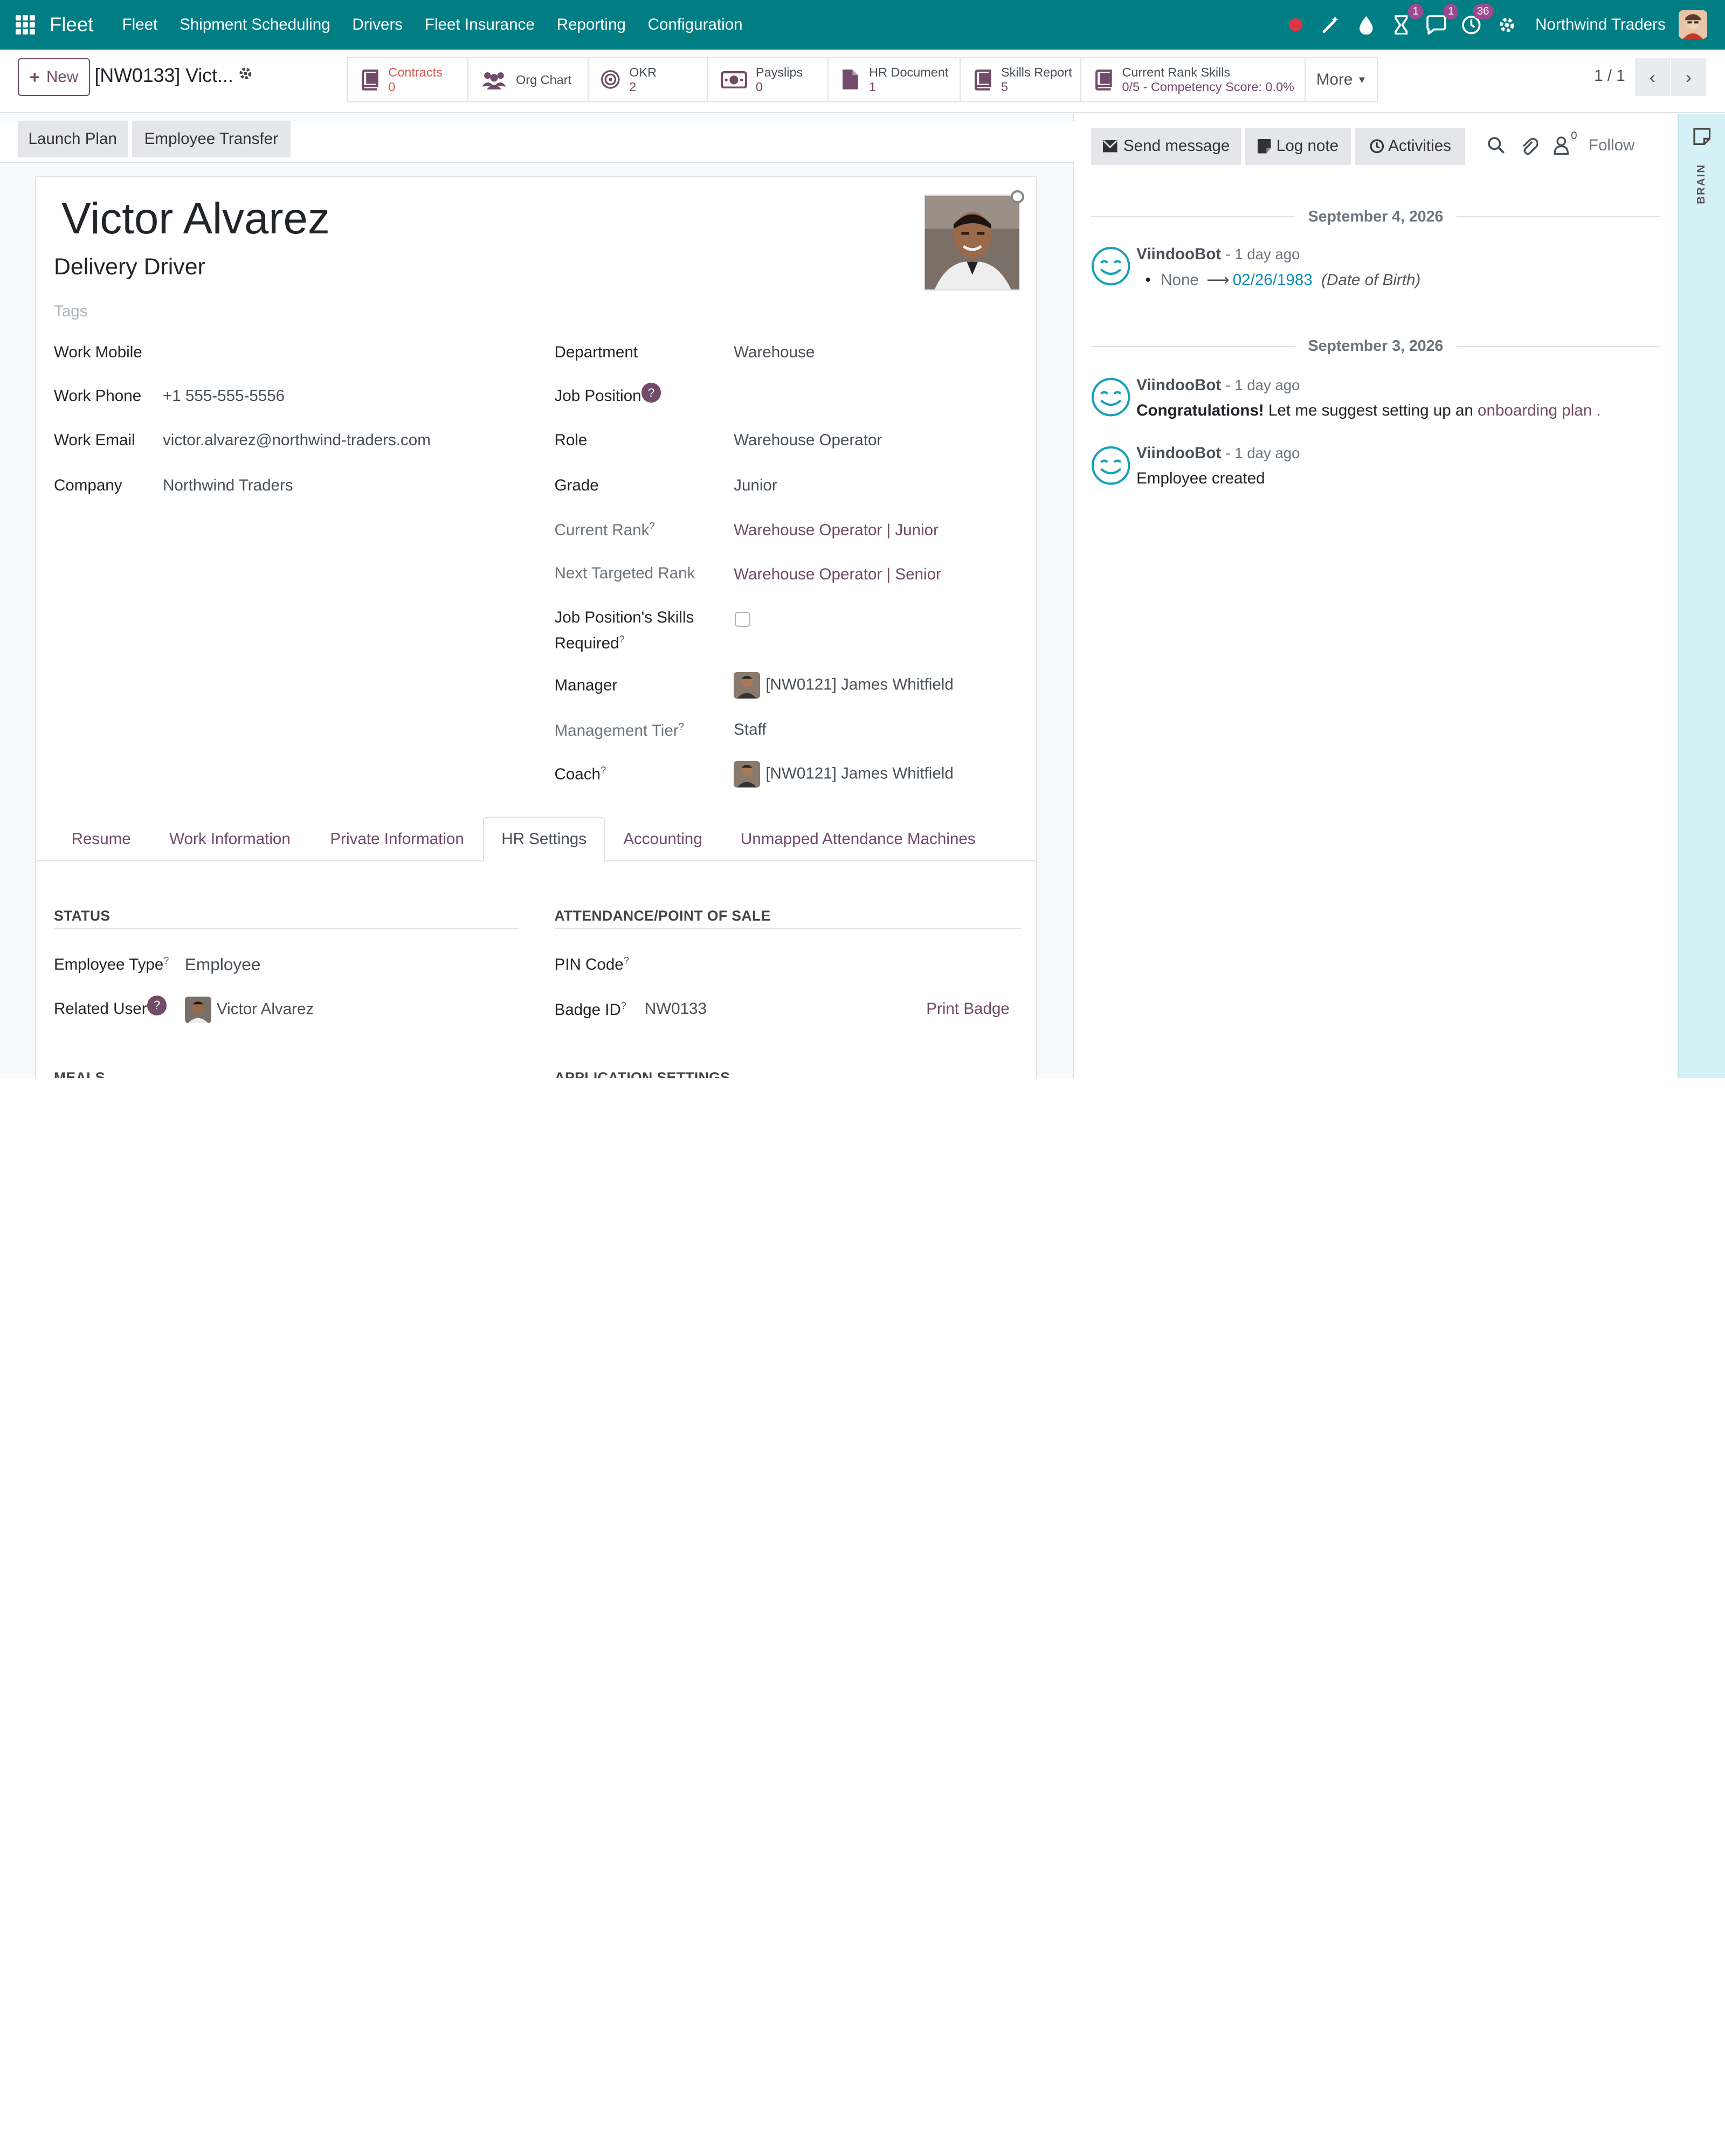 The width and height of the screenshot is (1725, 2156). What do you see at coordinates (768, 79) in the screenshot?
I see `payslips-smart-button: Payslips 0` at bounding box center [768, 79].